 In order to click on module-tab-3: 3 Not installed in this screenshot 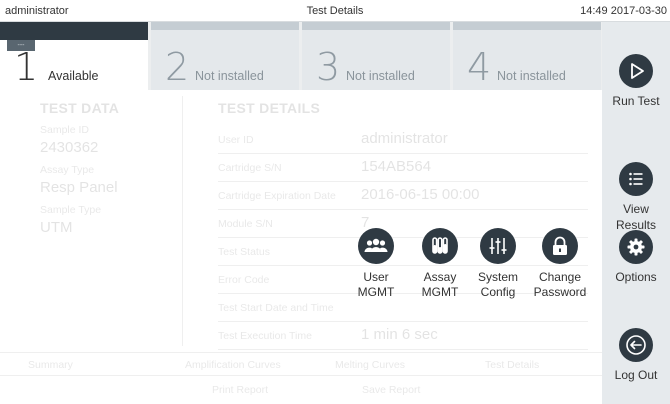, I will do `click(376, 56)`.